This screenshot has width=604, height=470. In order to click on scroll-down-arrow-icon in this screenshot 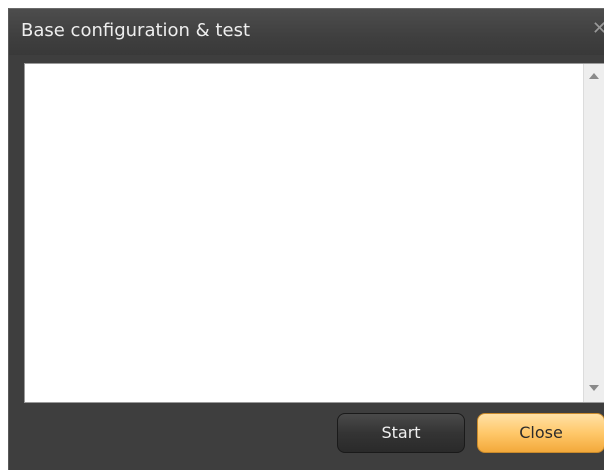, I will do `click(594, 389)`.